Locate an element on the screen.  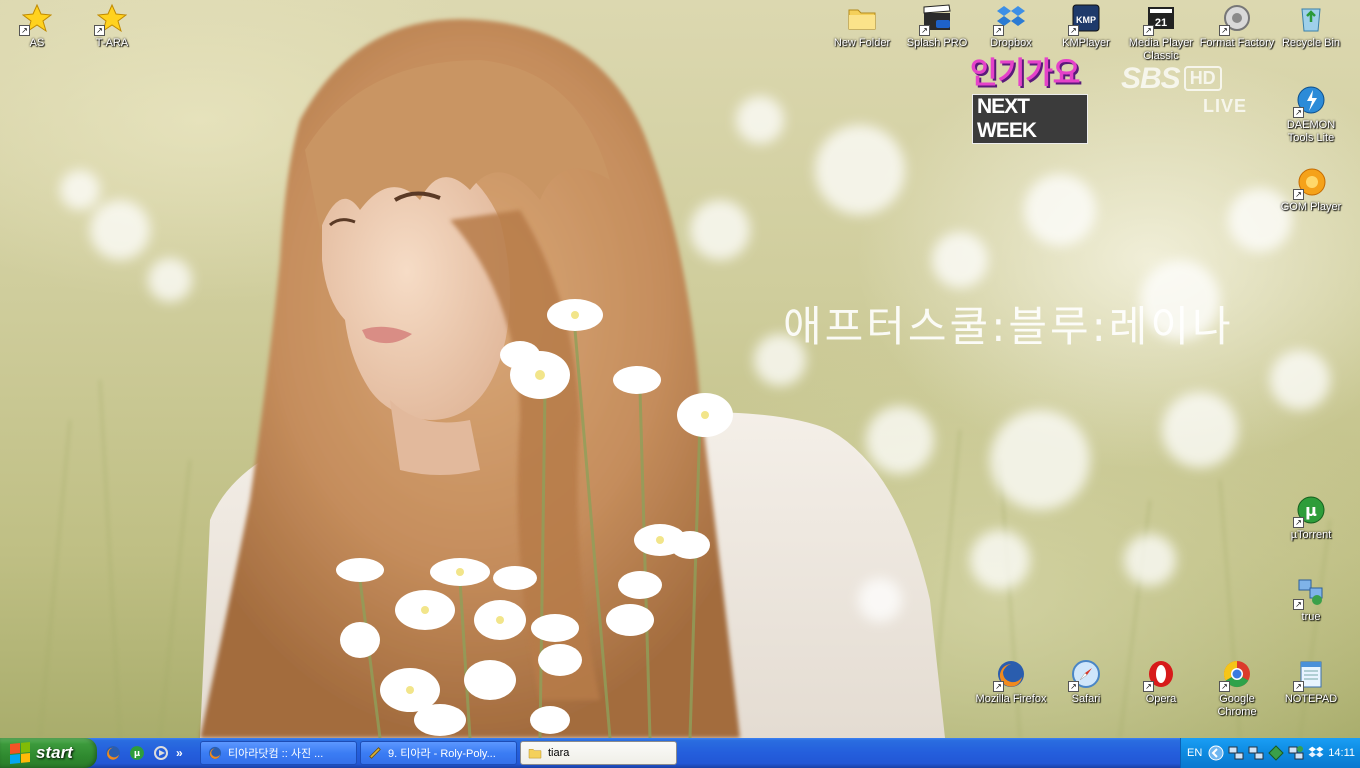
desktop-icon-label: Recycle Bin is located at coordinates (1311, 43).